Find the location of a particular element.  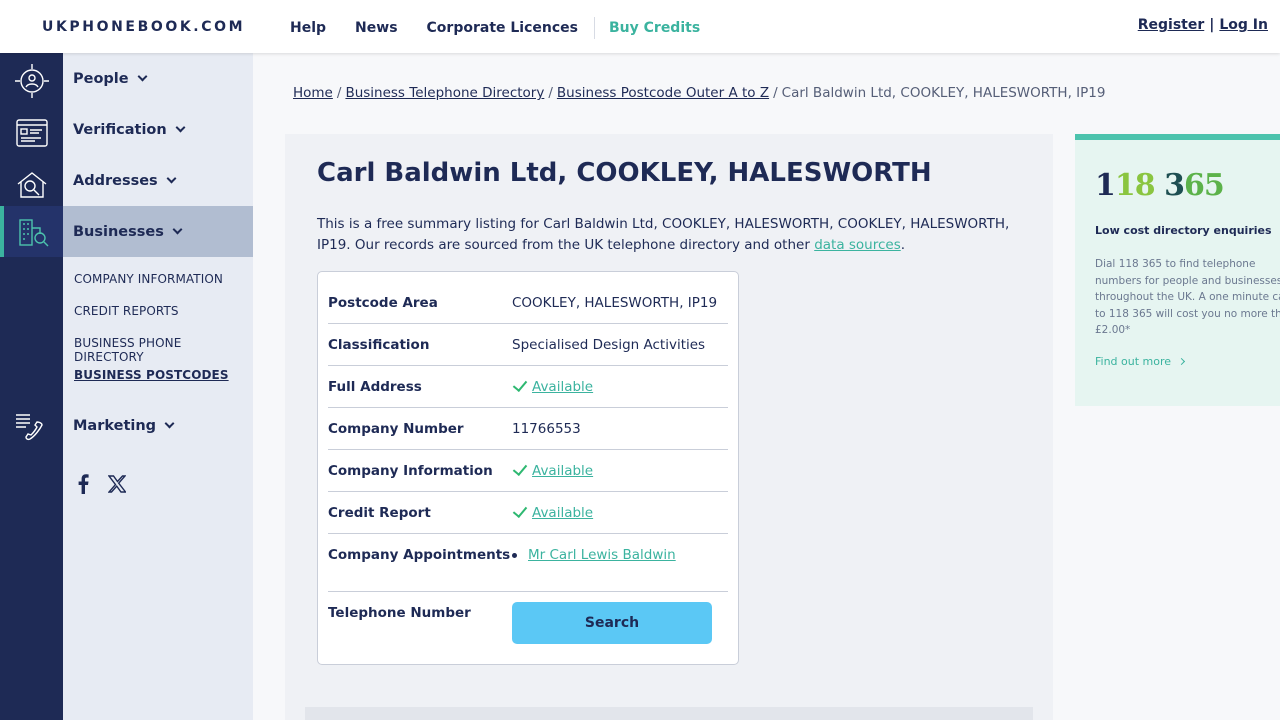

appointment-link: Mr Carl Lewis Baldwin is located at coordinates (602, 555).